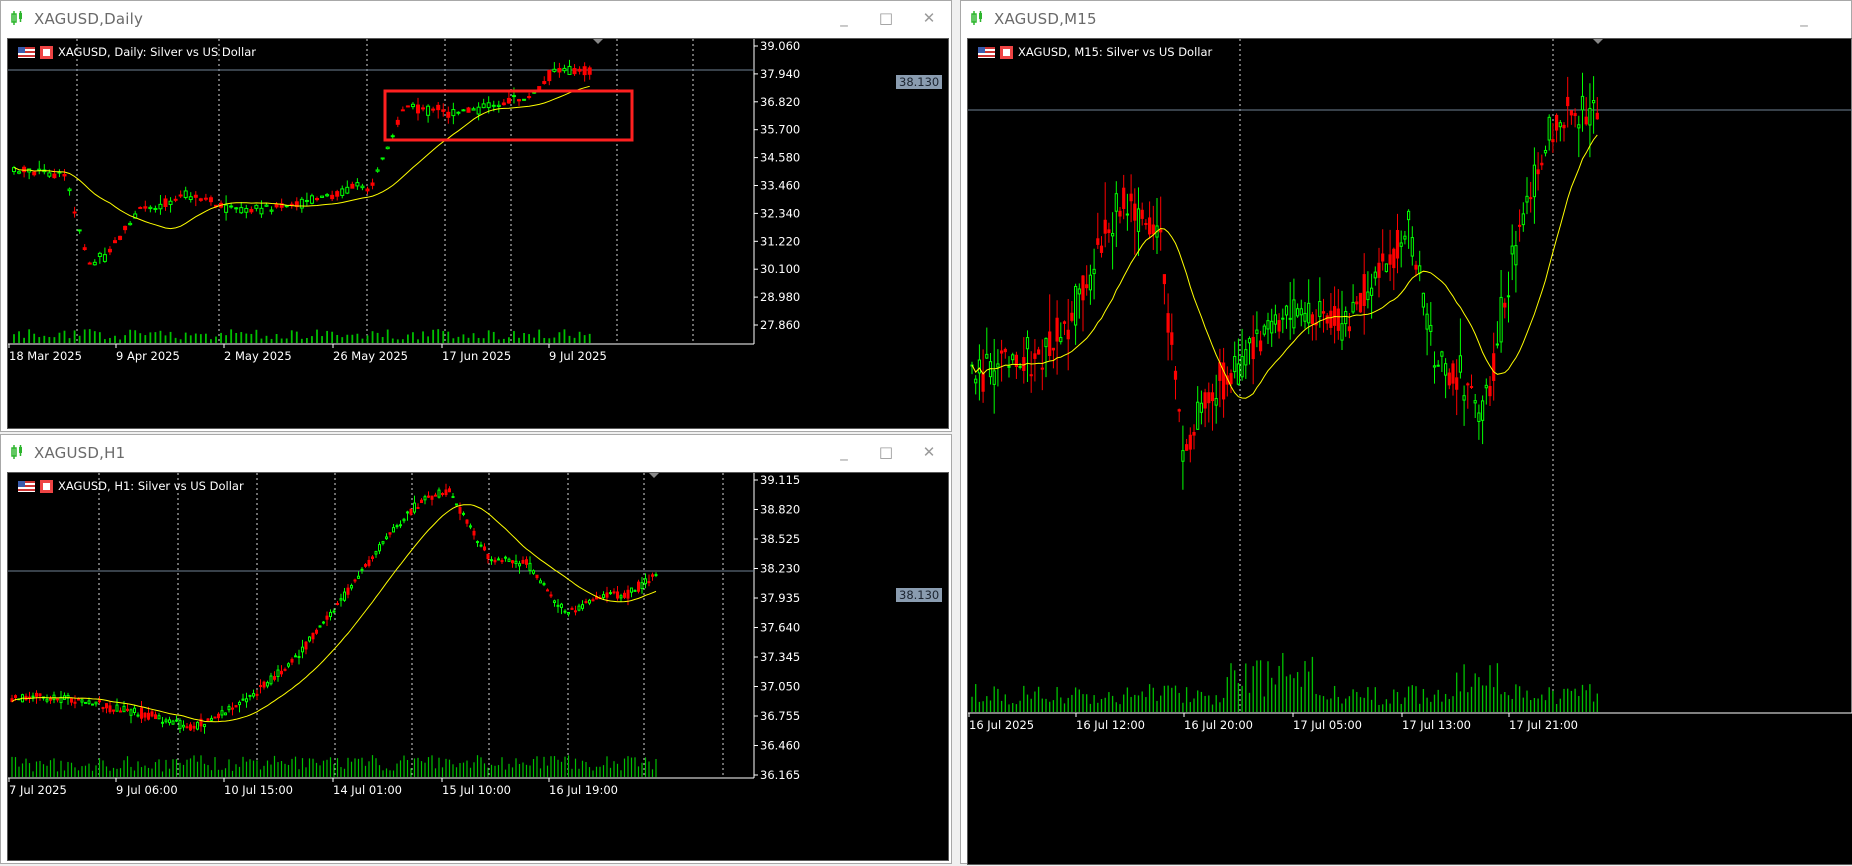 This screenshot has width=1852, height=866. What do you see at coordinates (476, 452) in the screenshot?
I see `titlebar-h1: XAGUSD,H1 _ □ ✕` at bounding box center [476, 452].